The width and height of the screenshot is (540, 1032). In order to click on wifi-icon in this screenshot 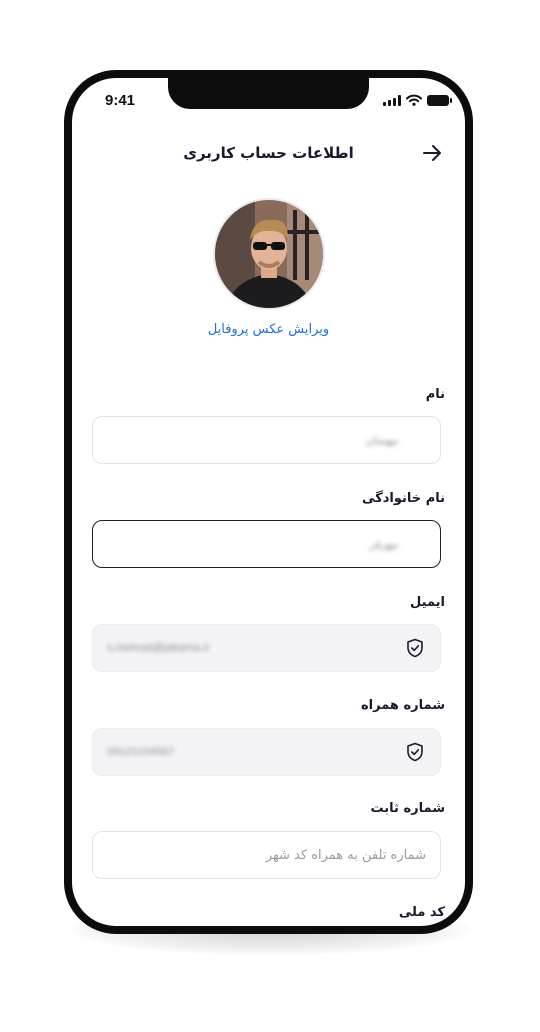, I will do `click(414, 100)`.